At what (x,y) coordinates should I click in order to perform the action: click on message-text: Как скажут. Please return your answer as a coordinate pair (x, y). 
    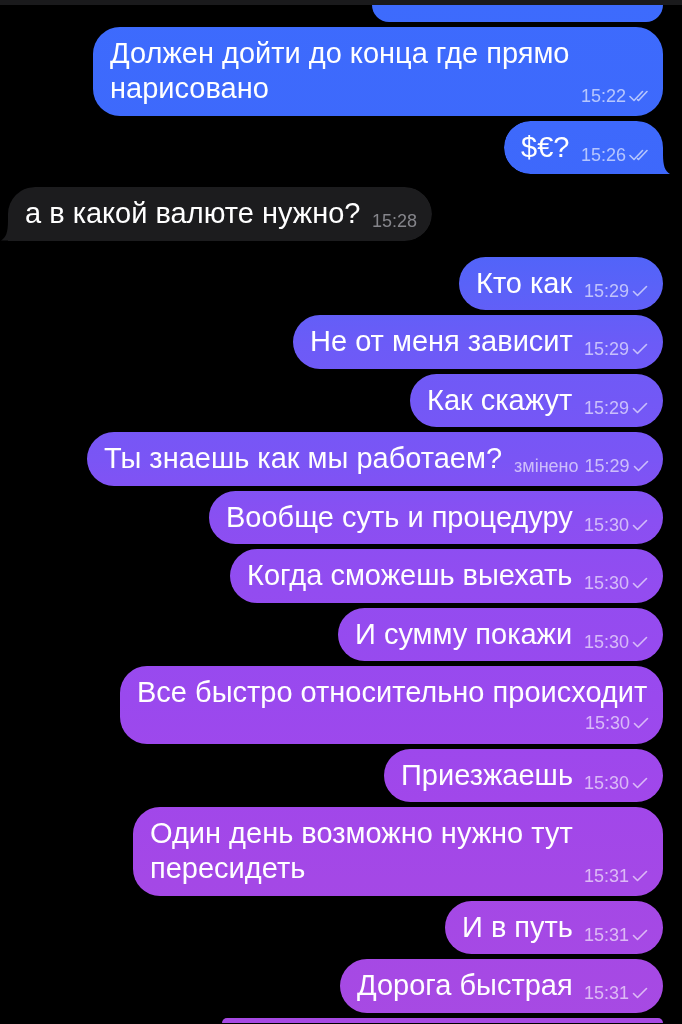
    Looking at the image, I should click on (500, 400).